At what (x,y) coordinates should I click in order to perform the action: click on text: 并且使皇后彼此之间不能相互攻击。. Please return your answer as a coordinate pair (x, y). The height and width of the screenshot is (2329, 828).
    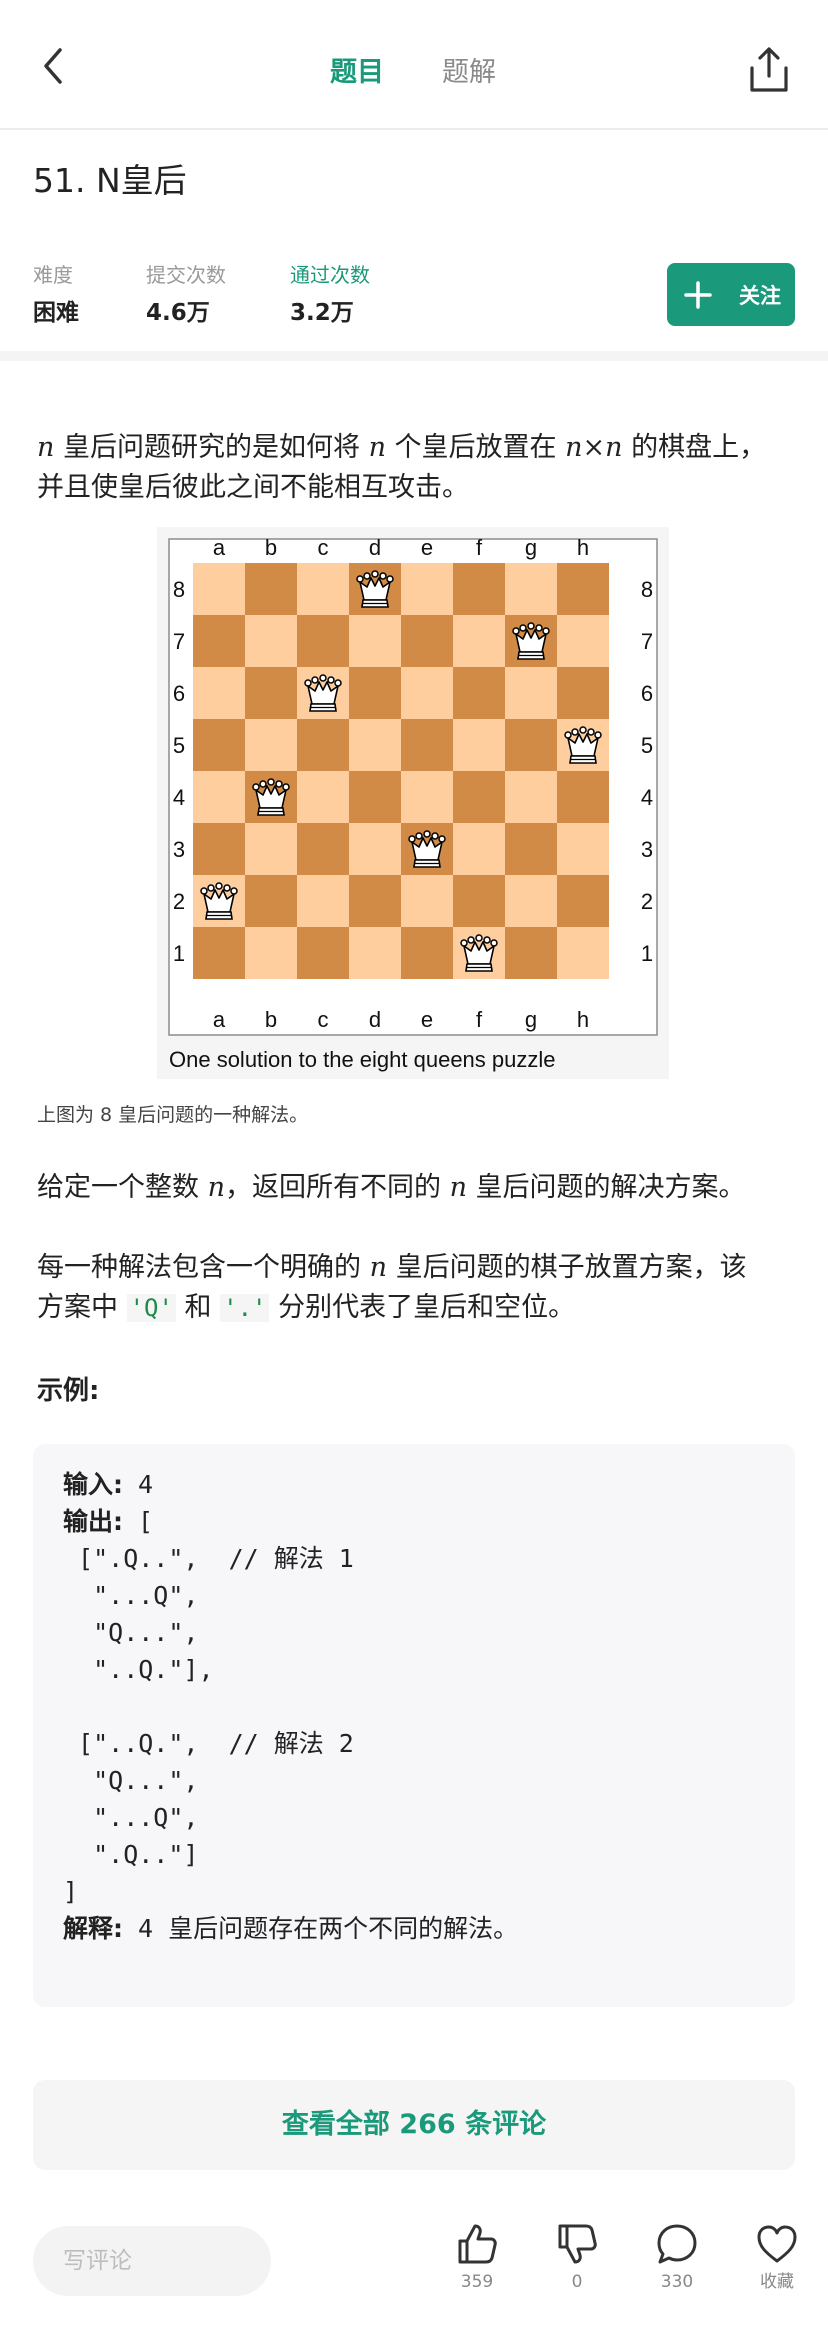
    Looking at the image, I should click on (253, 487).